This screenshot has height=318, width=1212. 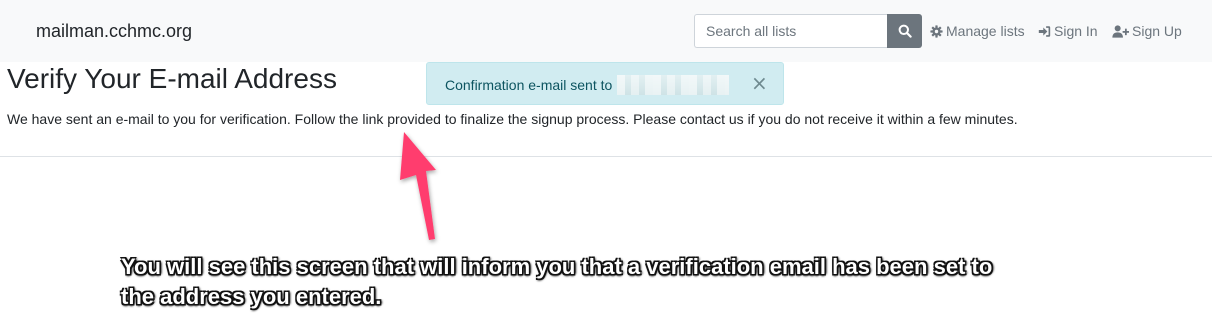 What do you see at coordinates (114, 31) in the screenshot?
I see `site-brand-link: mailman.cchmc.org` at bounding box center [114, 31].